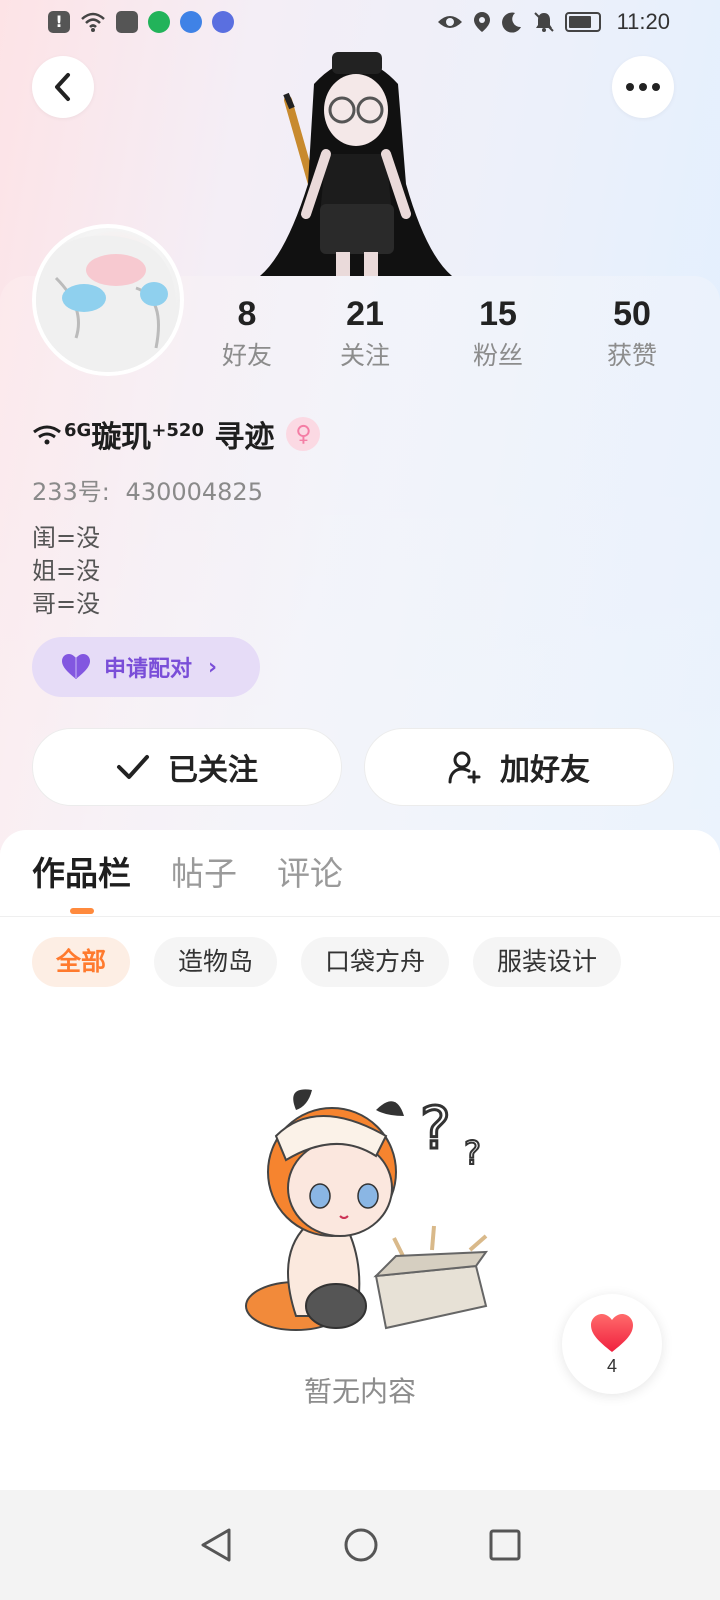 The image size is (720, 1600). What do you see at coordinates (632, 334) in the screenshot?
I see `stat-likes: 50 获赞` at bounding box center [632, 334].